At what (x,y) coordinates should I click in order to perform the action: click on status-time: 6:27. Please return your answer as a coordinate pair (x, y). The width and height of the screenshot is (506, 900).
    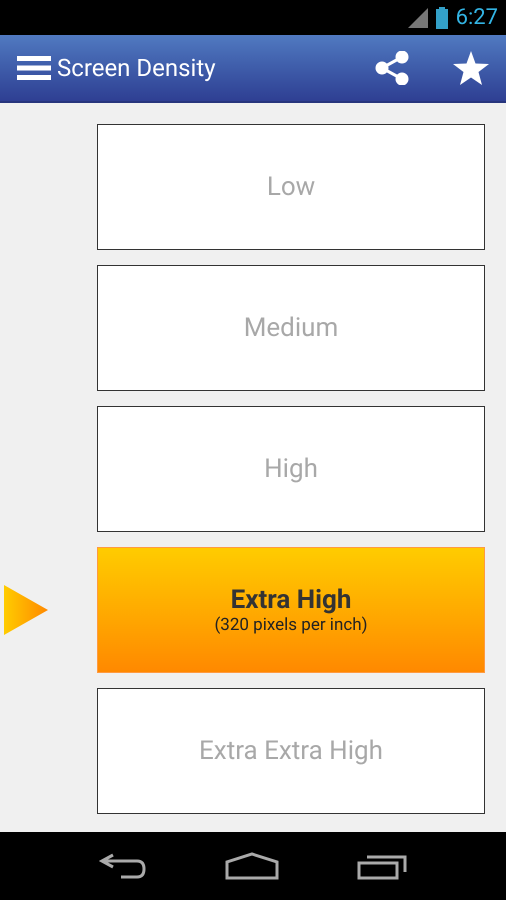
    Looking at the image, I should click on (477, 18).